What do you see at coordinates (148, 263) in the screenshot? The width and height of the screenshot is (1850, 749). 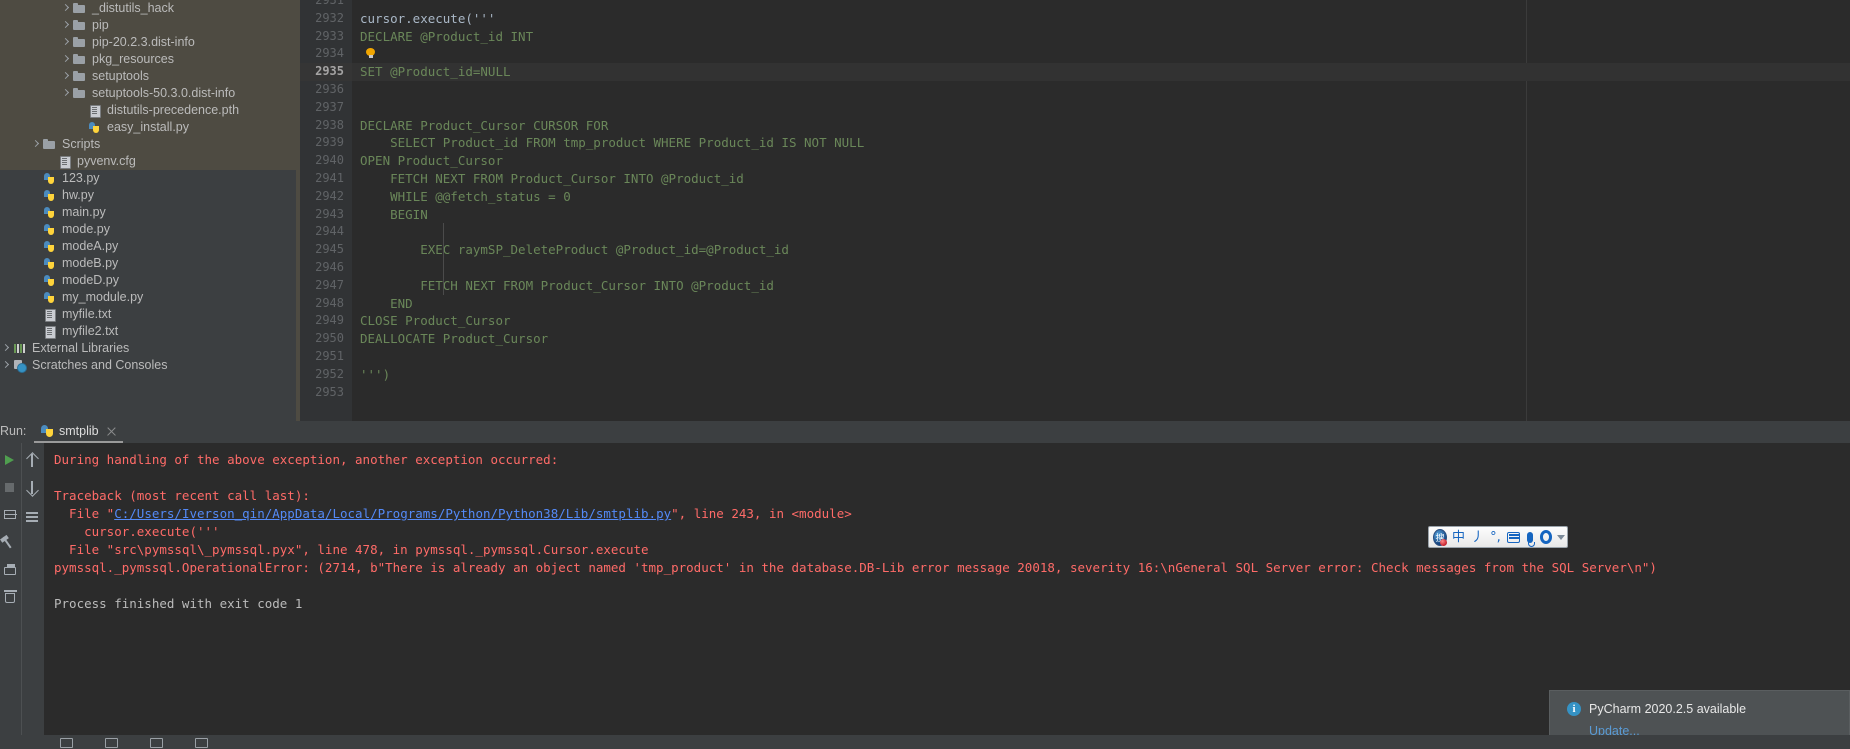 I see `tree-item-modeb-py: modeB.py` at bounding box center [148, 263].